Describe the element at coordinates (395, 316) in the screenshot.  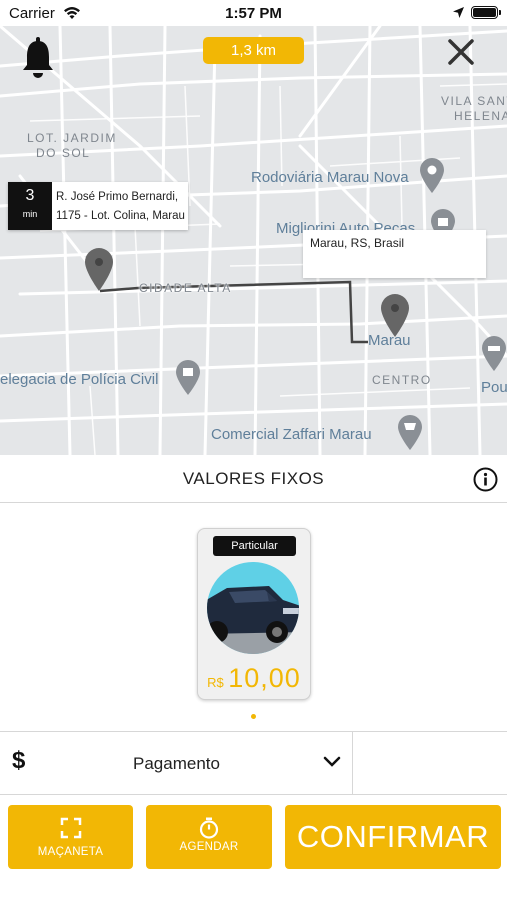
I see `destination-pin-icon` at that location.